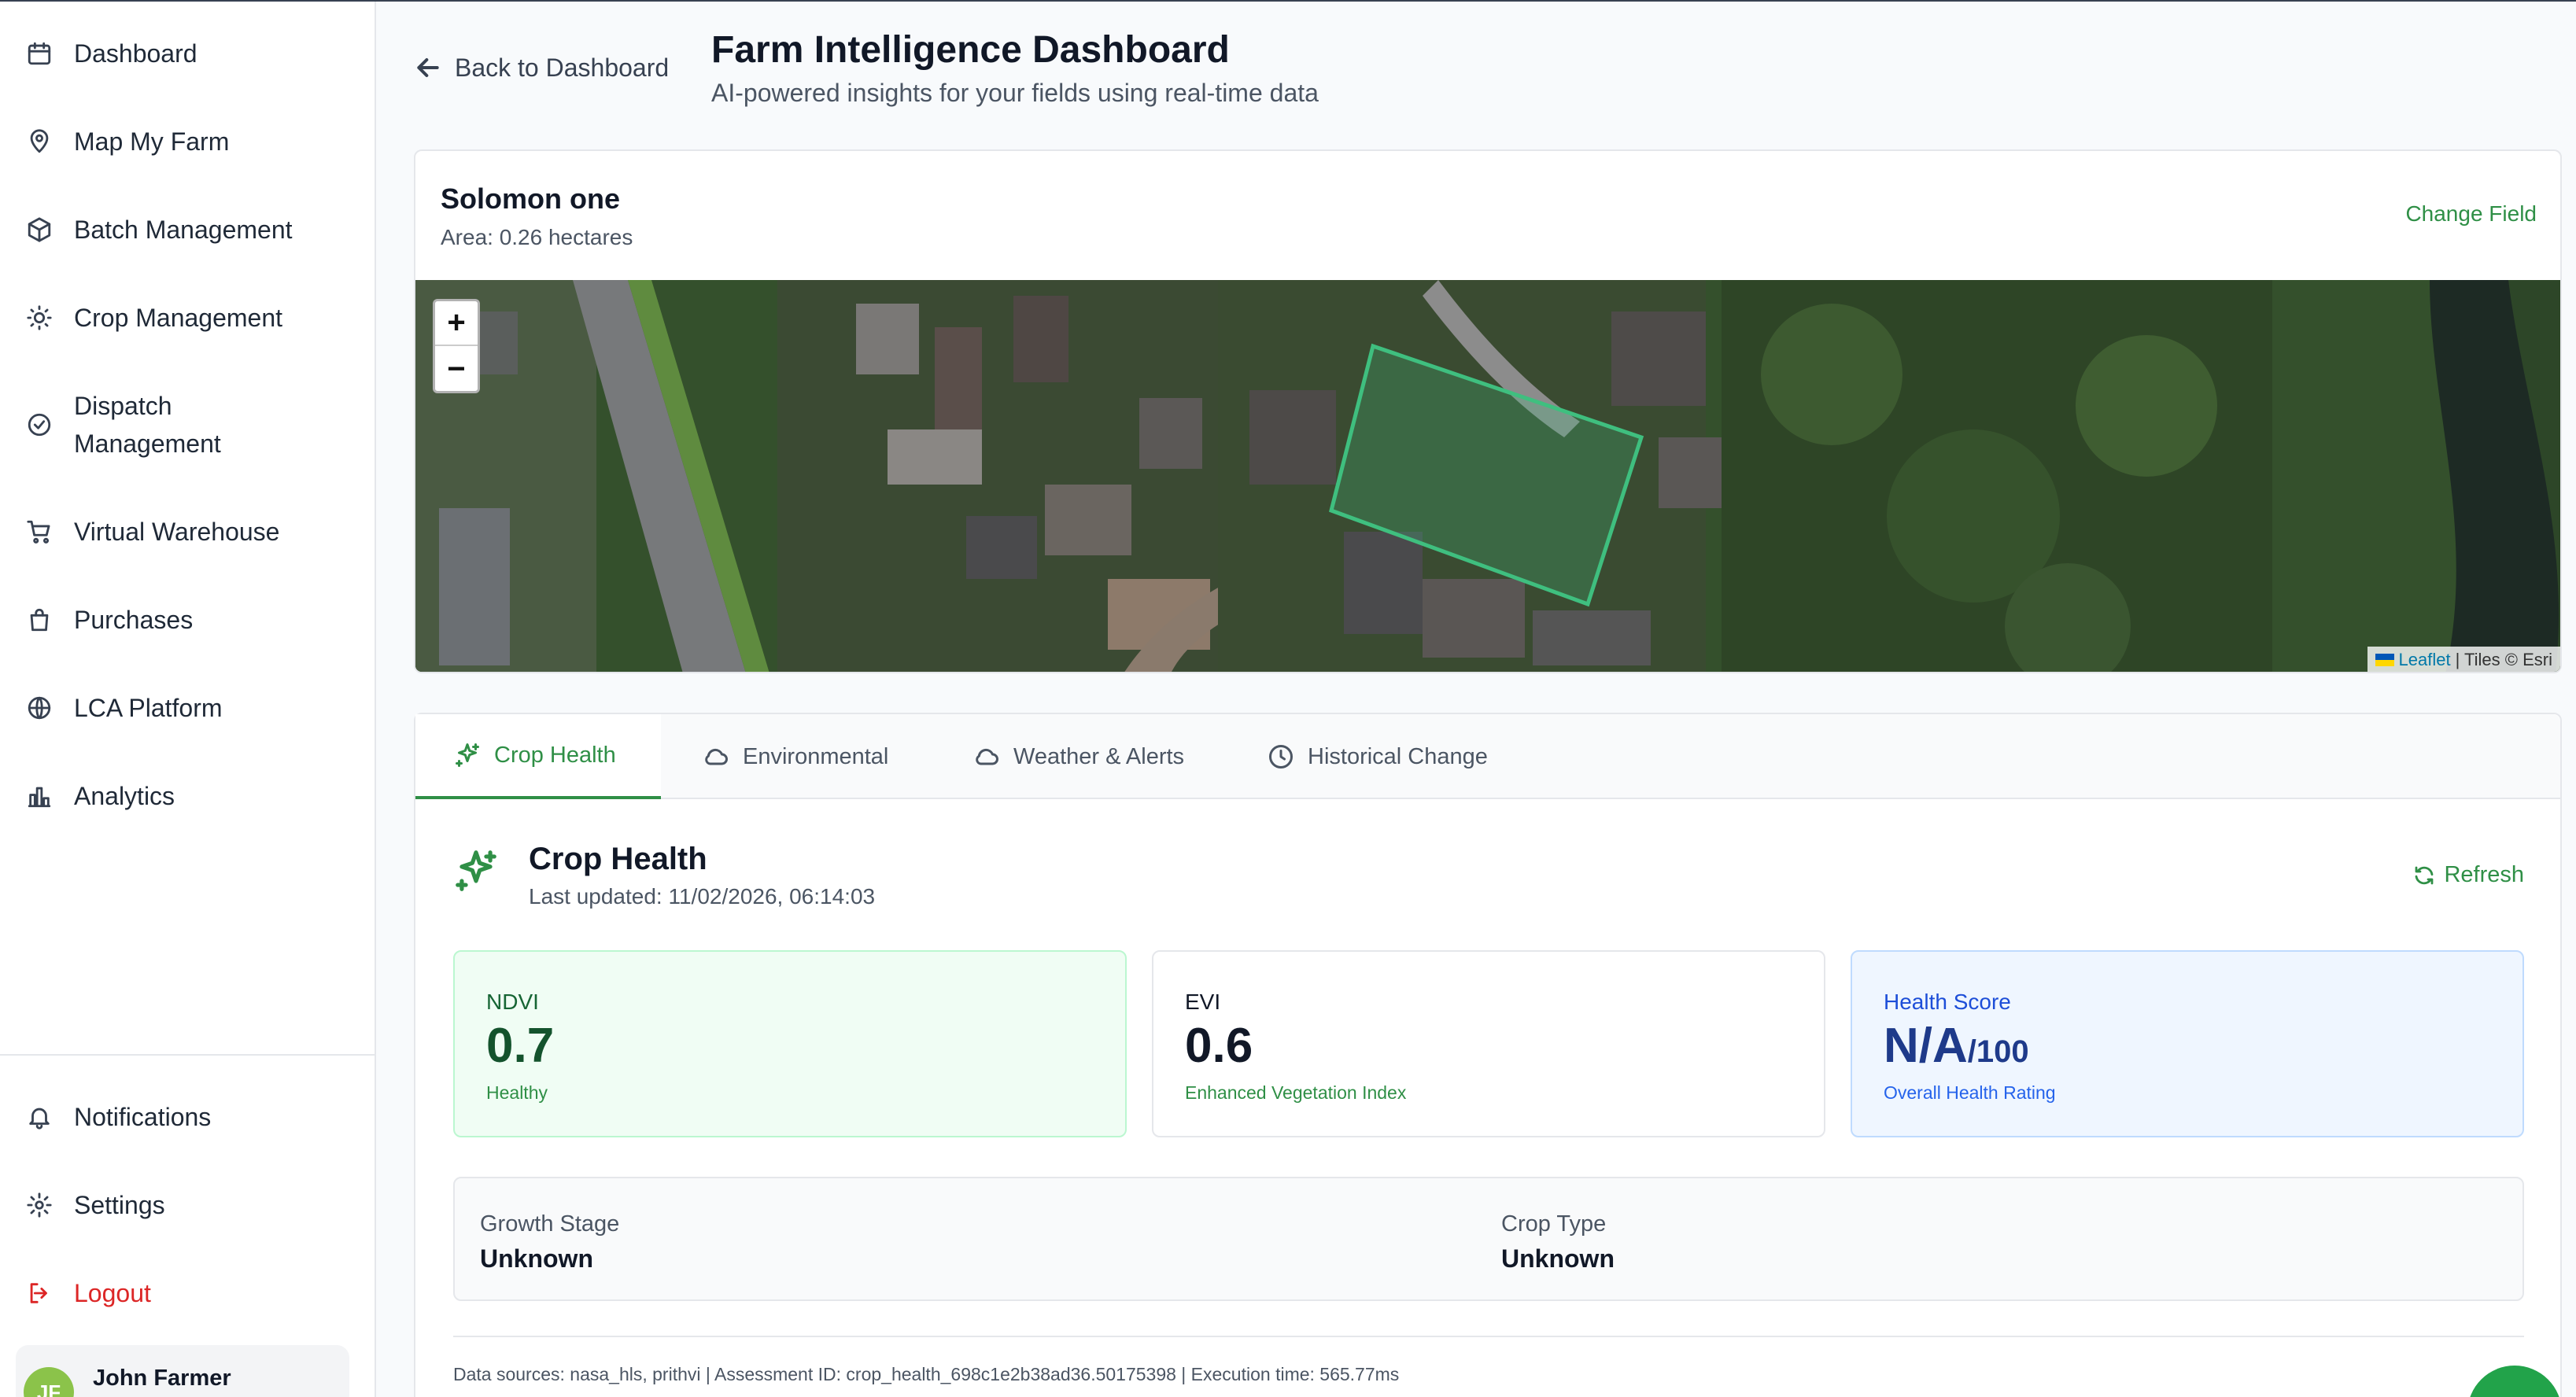 Image resolution: width=2576 pixels, height=1397 pixels. What do you see at coordinates (1970, 1092) in the screenshot?
I see `health-score-description: Overall Health Rating` at bounding box center [1970, 1092].